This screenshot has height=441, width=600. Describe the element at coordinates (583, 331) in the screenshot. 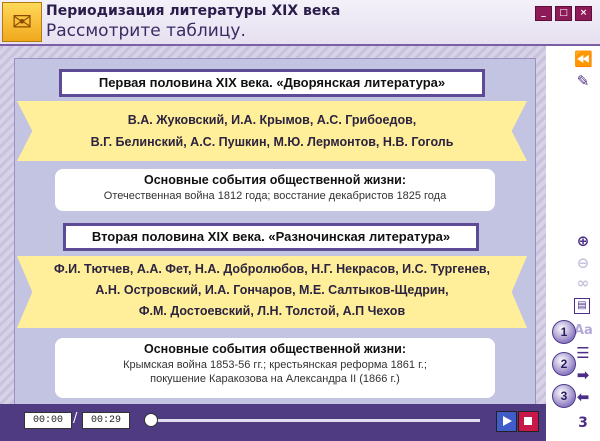

I see `font-size-icon: Aa` at that location.